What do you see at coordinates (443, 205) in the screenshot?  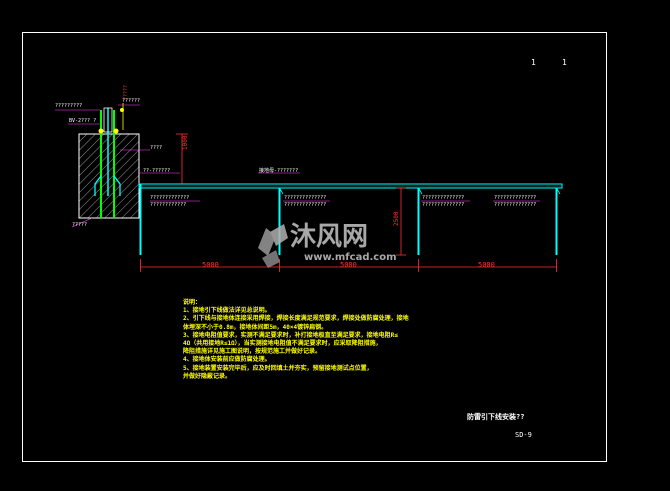 I see `segment-3-sub: ??????????????` at bounding box center [443, 205].